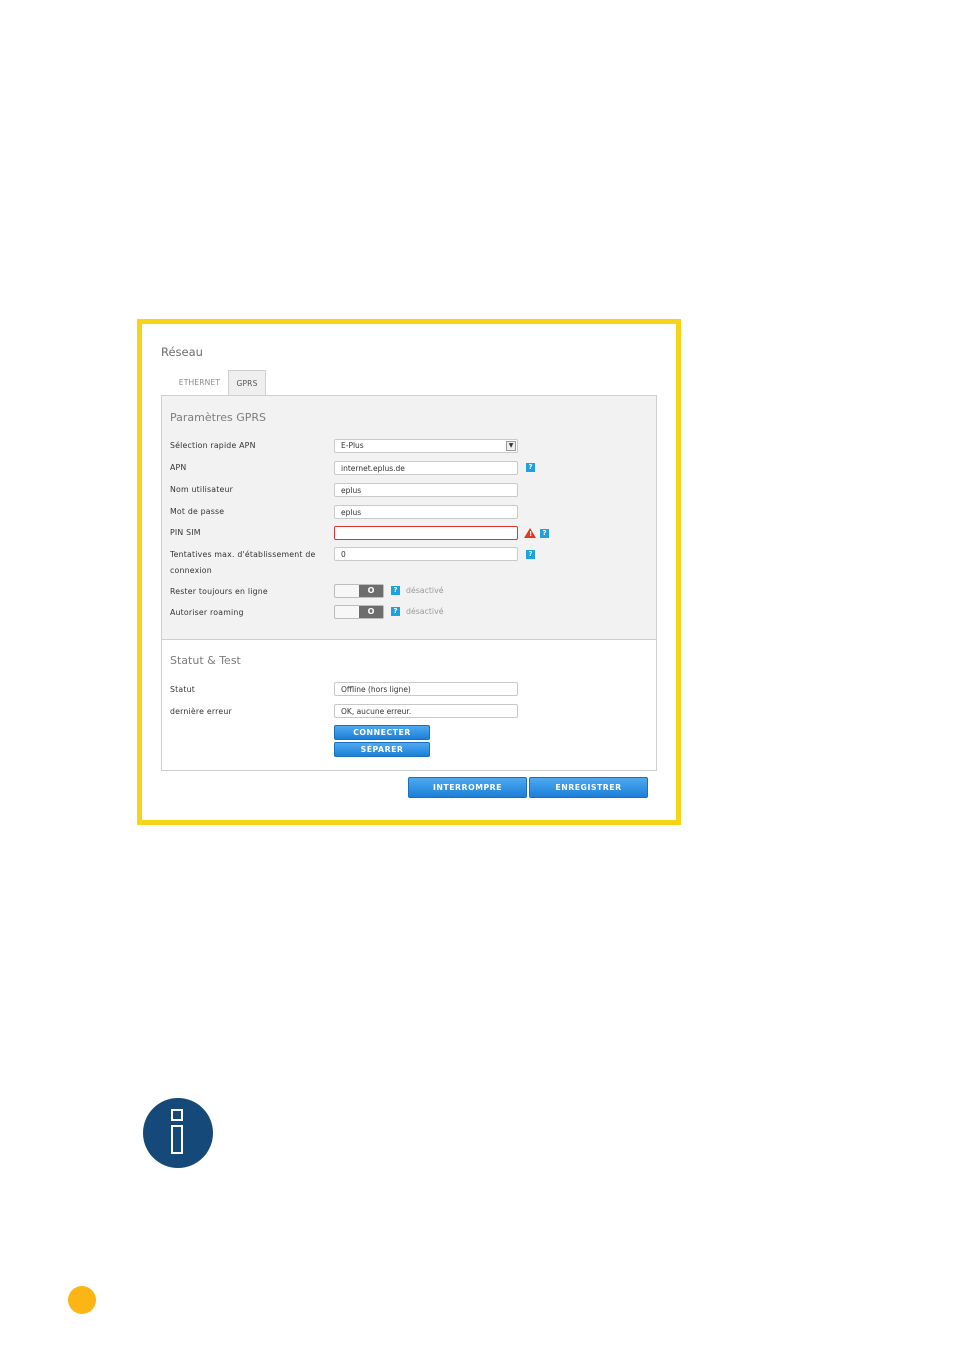  What do you see at coordinates (219, 591) in the screenshot?
I see `always-online-label: Rester toujours en ligne` at bounding box center [219, 591].